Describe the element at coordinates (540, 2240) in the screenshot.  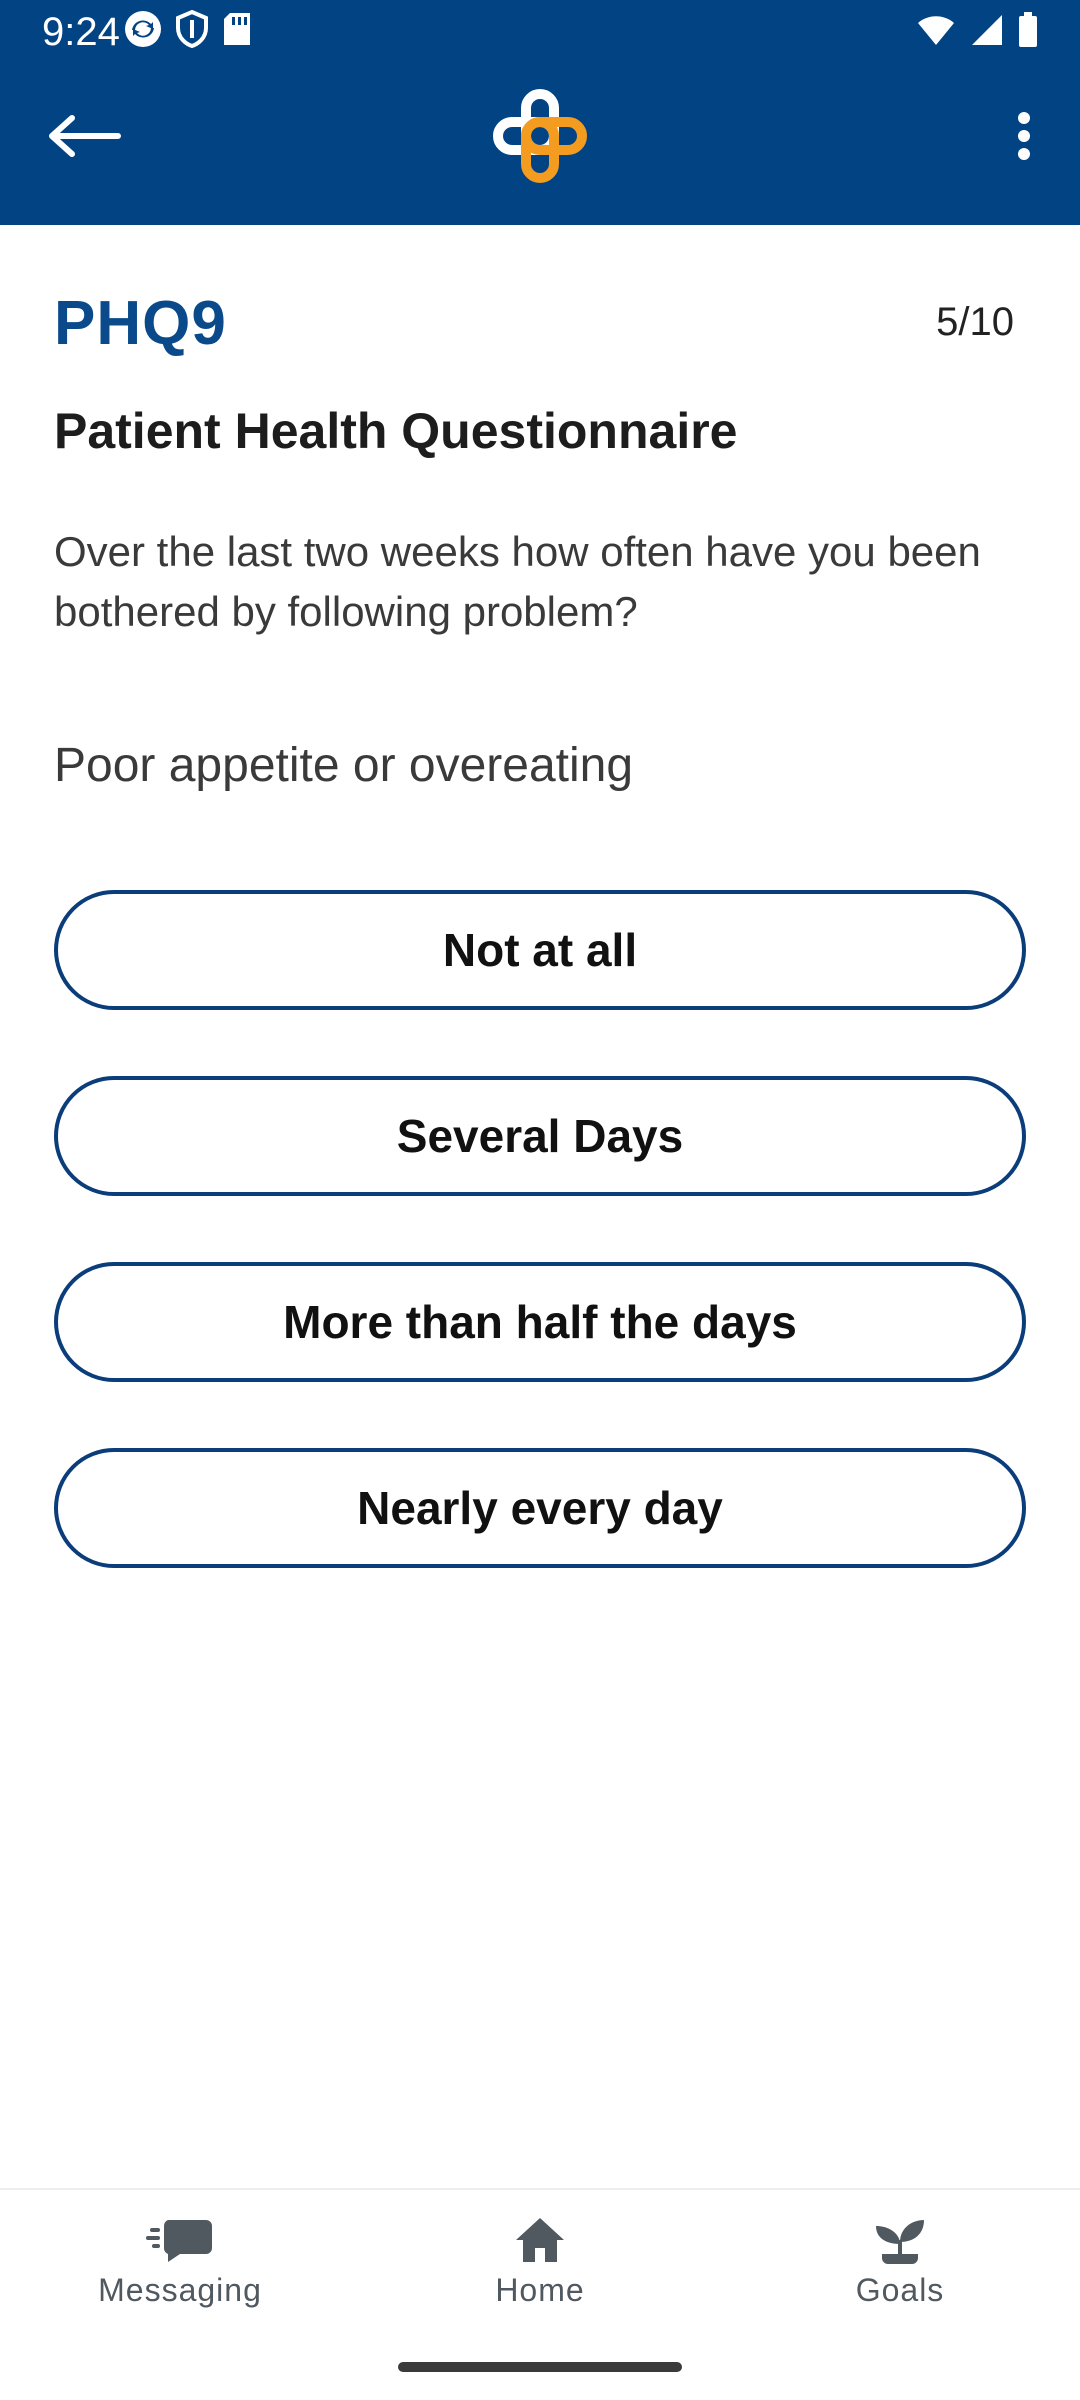
I see `home-icon` at that location.